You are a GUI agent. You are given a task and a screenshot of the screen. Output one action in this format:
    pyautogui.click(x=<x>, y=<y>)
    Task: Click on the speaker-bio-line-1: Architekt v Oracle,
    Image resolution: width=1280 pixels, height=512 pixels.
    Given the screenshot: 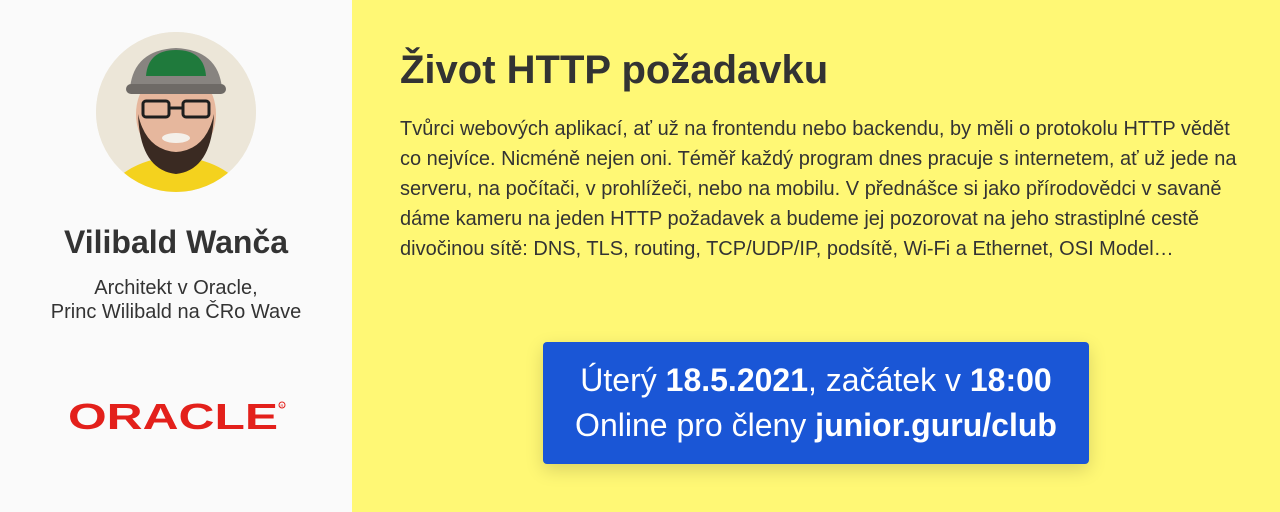 What is the action you would take?
    pyautogui.click(x=176, y=288)
    